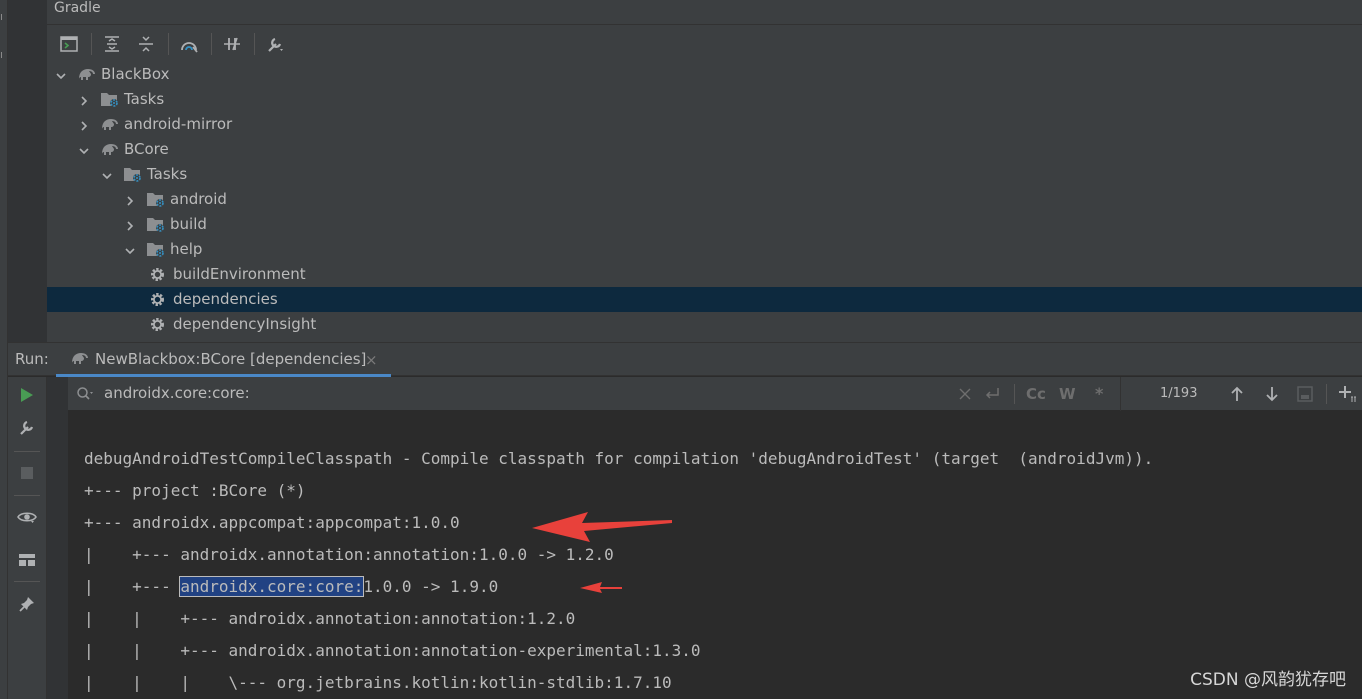 This screenshot has height=699, width=1362. I want to click on layout-icon, so click(27, 560).